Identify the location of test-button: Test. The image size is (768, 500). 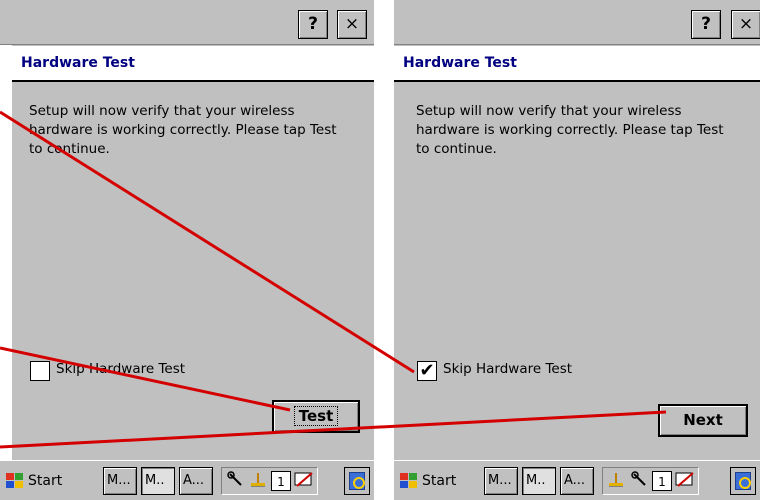
(316, 416).